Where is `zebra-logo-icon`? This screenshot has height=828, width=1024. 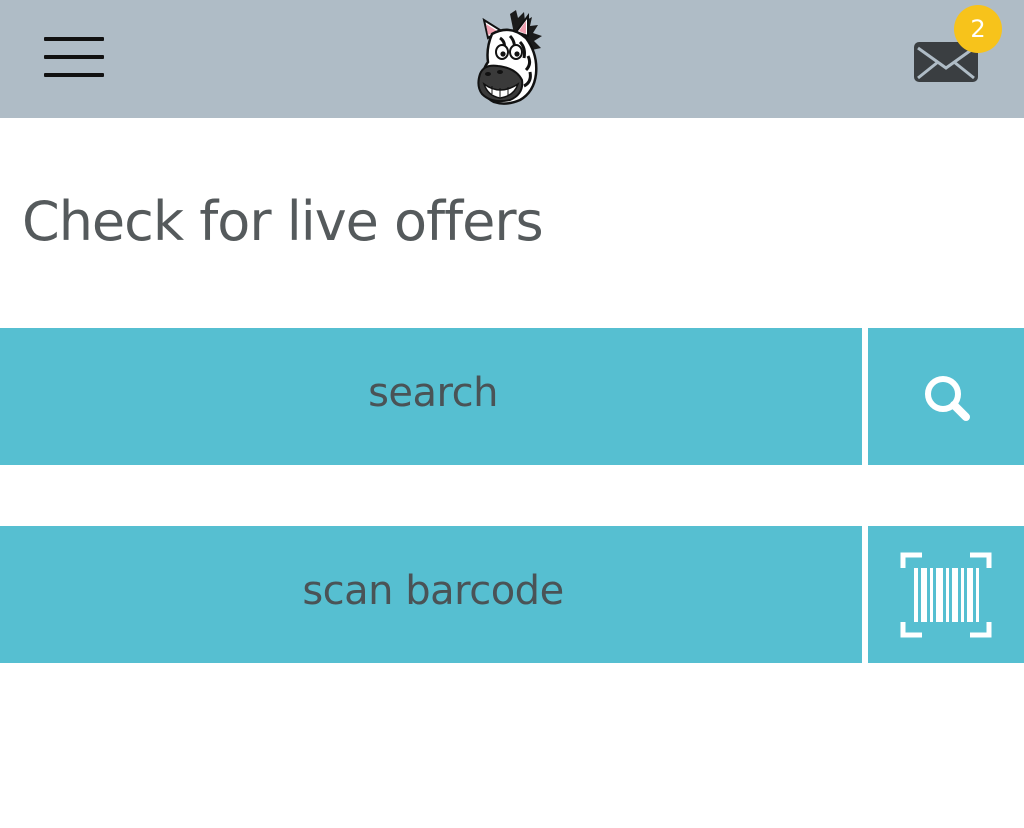 zebra-logo-icon is located at coordinates (513, 60).